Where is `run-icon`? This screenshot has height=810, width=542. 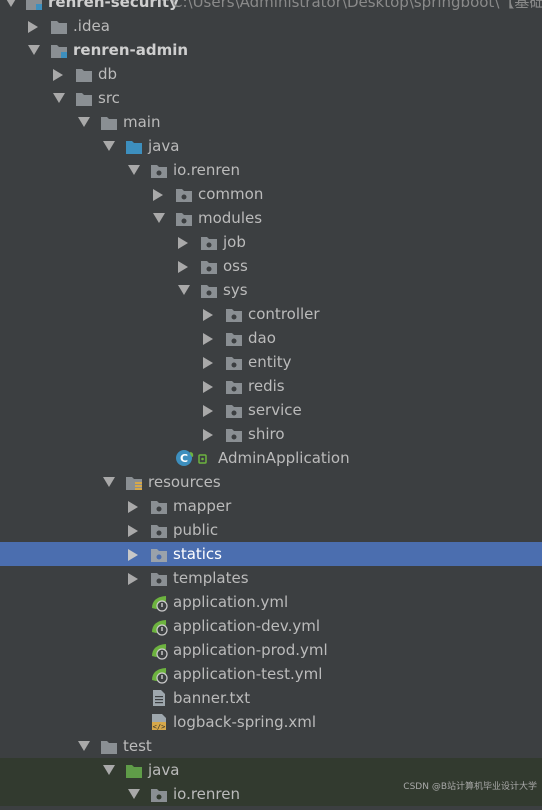
run-icon is located at coordinates (203, 458).